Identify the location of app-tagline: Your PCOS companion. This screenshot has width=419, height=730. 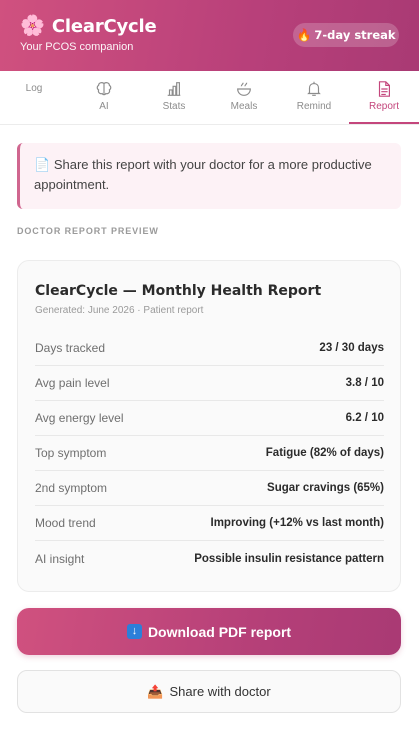
(77, 47).